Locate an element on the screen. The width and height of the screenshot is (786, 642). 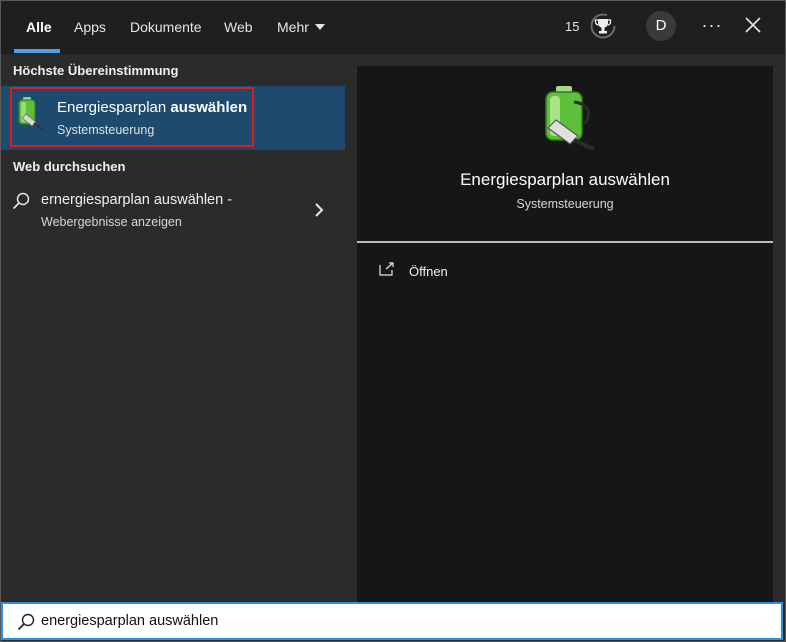
web-search-query: ernergiesparplan auswählen - is located at coordinates (137, 200).